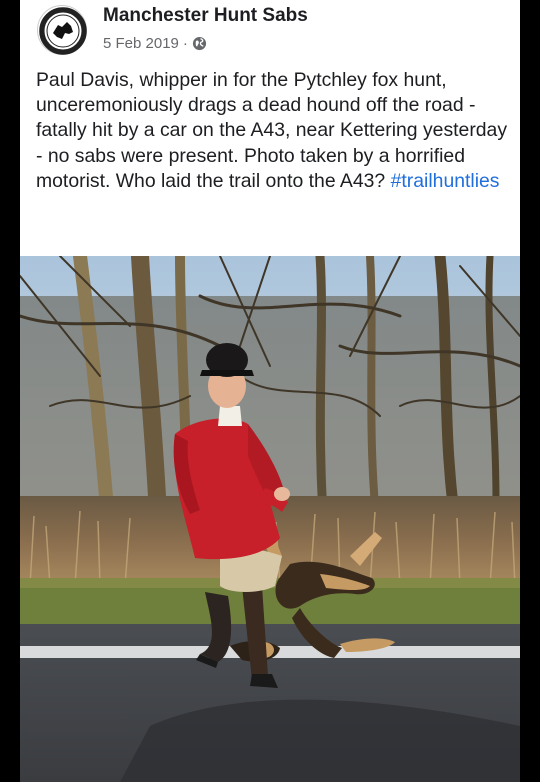  What do you see at coordinates (199, 43) in the screenshot?
I see `globe-icon` at bounding box center [199, 43].